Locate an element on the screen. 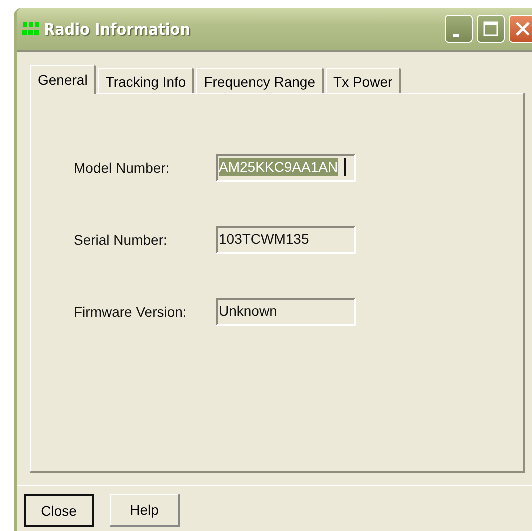 The width and height of the screenshot is (532, 531). tab: General is located at coordinates (63, 79).